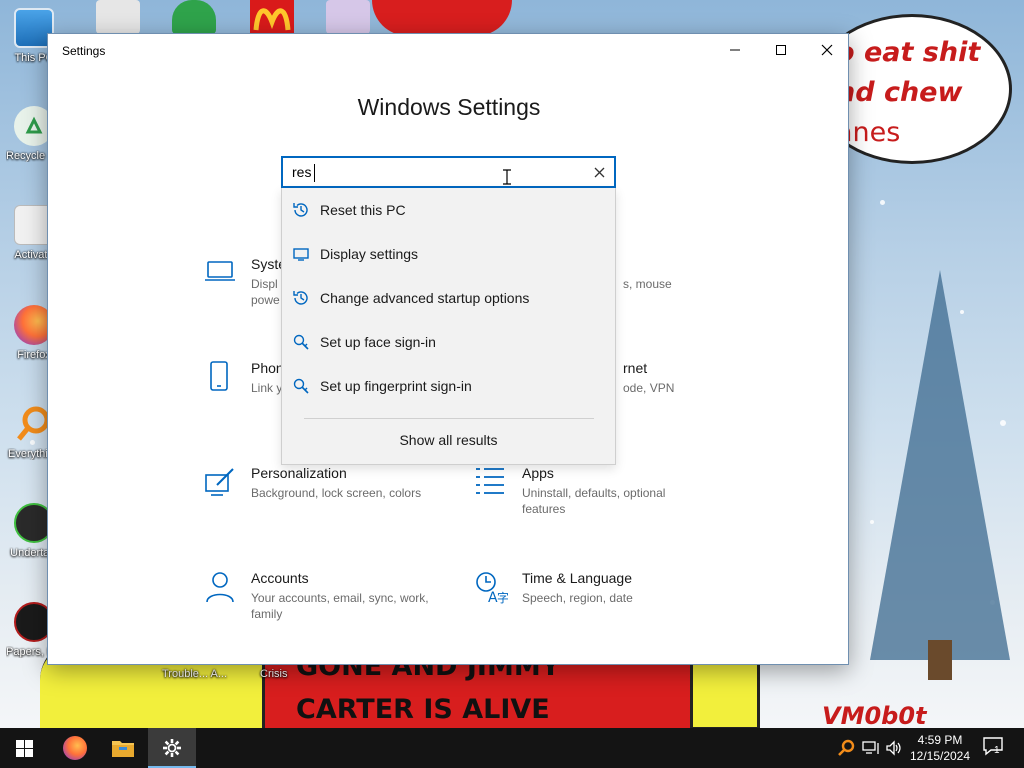 The width and height of the screenshot is (1024, 768). I want to click on clock-time: 4:59 PM, so click(940, 740).